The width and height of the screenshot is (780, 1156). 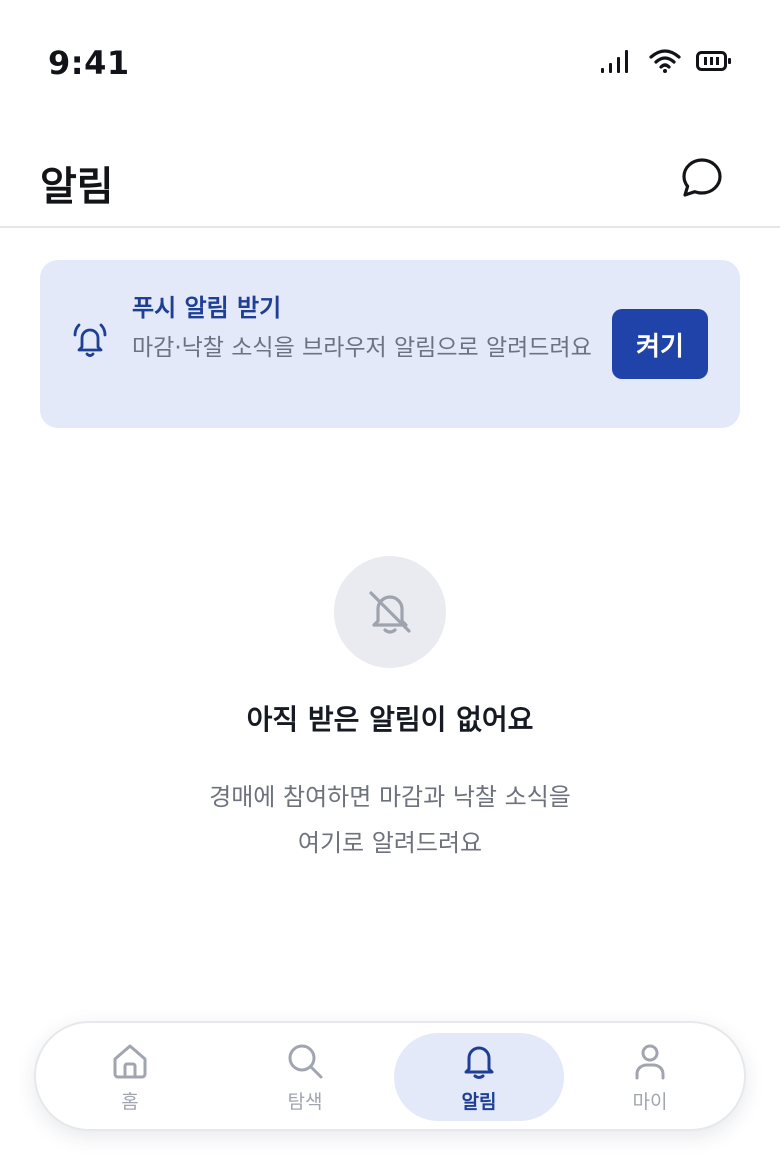 I want to click on bottom-tab-bar: 홈 탐색 알림 마이, so click(x=390, y=1076).